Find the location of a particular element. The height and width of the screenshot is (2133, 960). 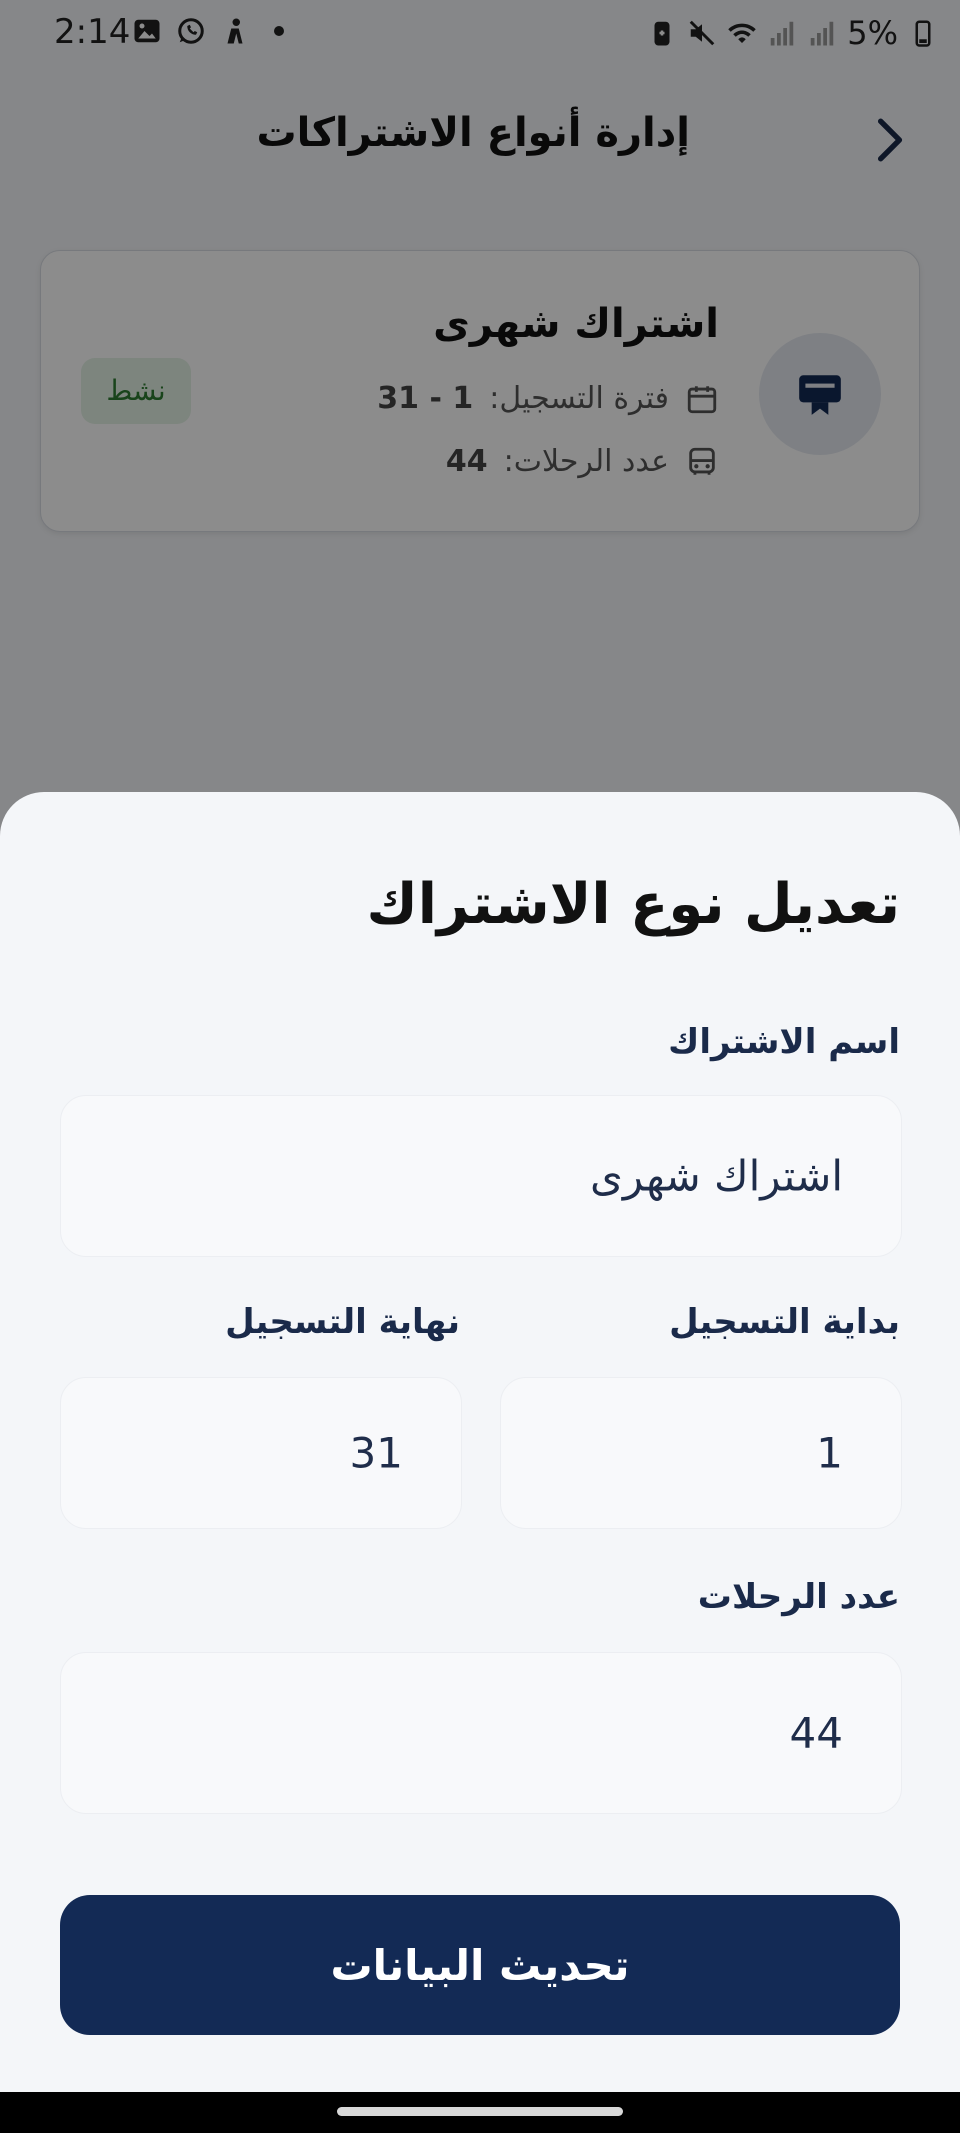

registration-start-field: 1 is located at coordinates (701, 1453).